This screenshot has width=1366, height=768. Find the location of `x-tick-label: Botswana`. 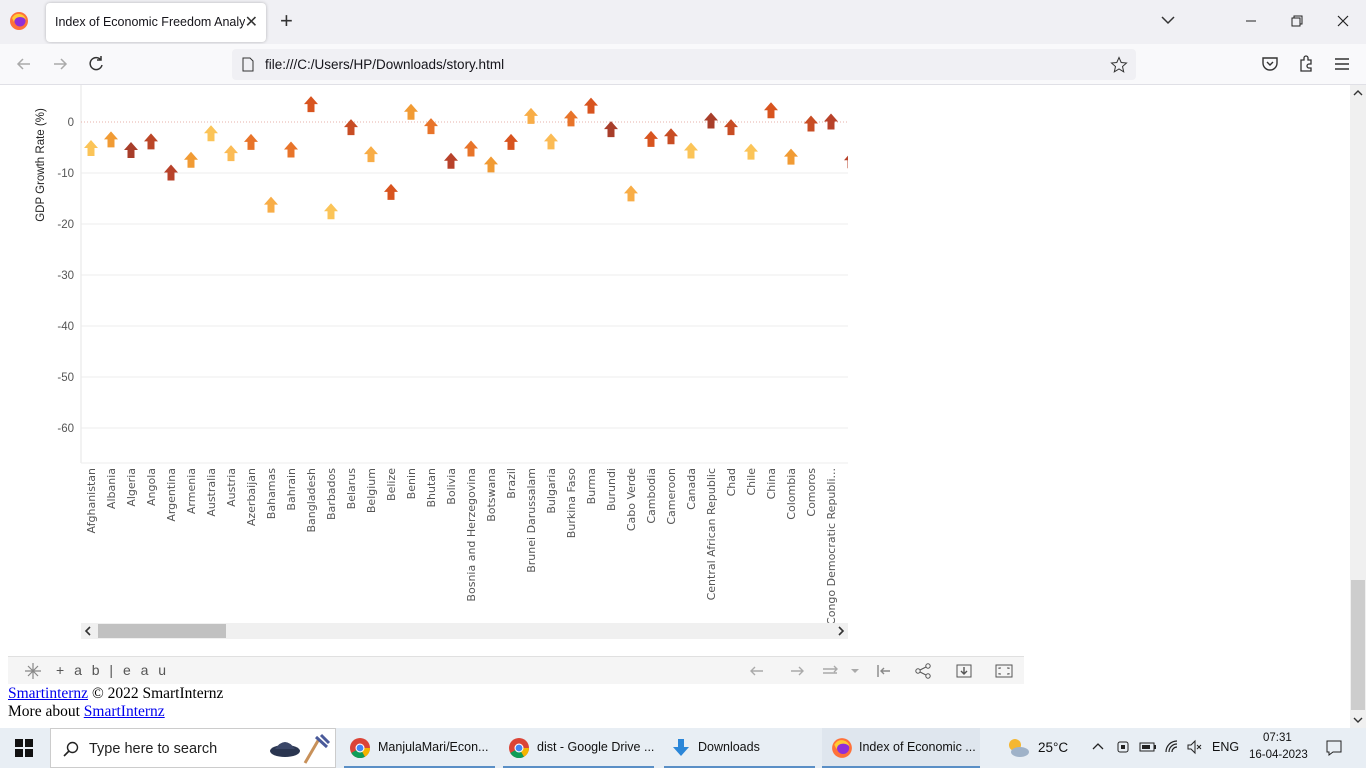

x-tick-label: Botswana is located at coordinates (491, 495).